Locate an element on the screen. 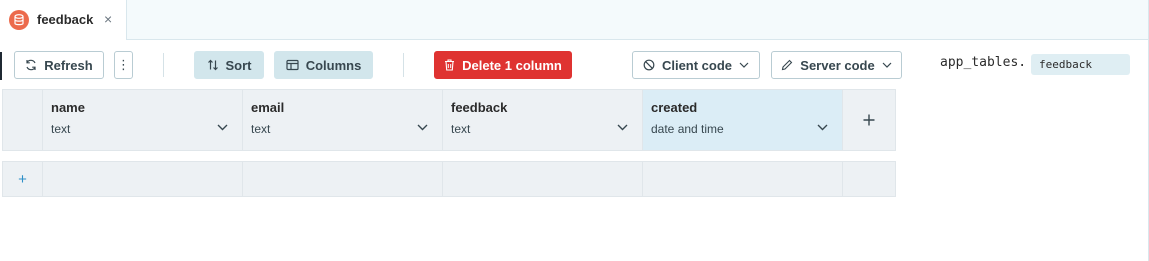  close-icon: × is located at coordinates (108, 19).